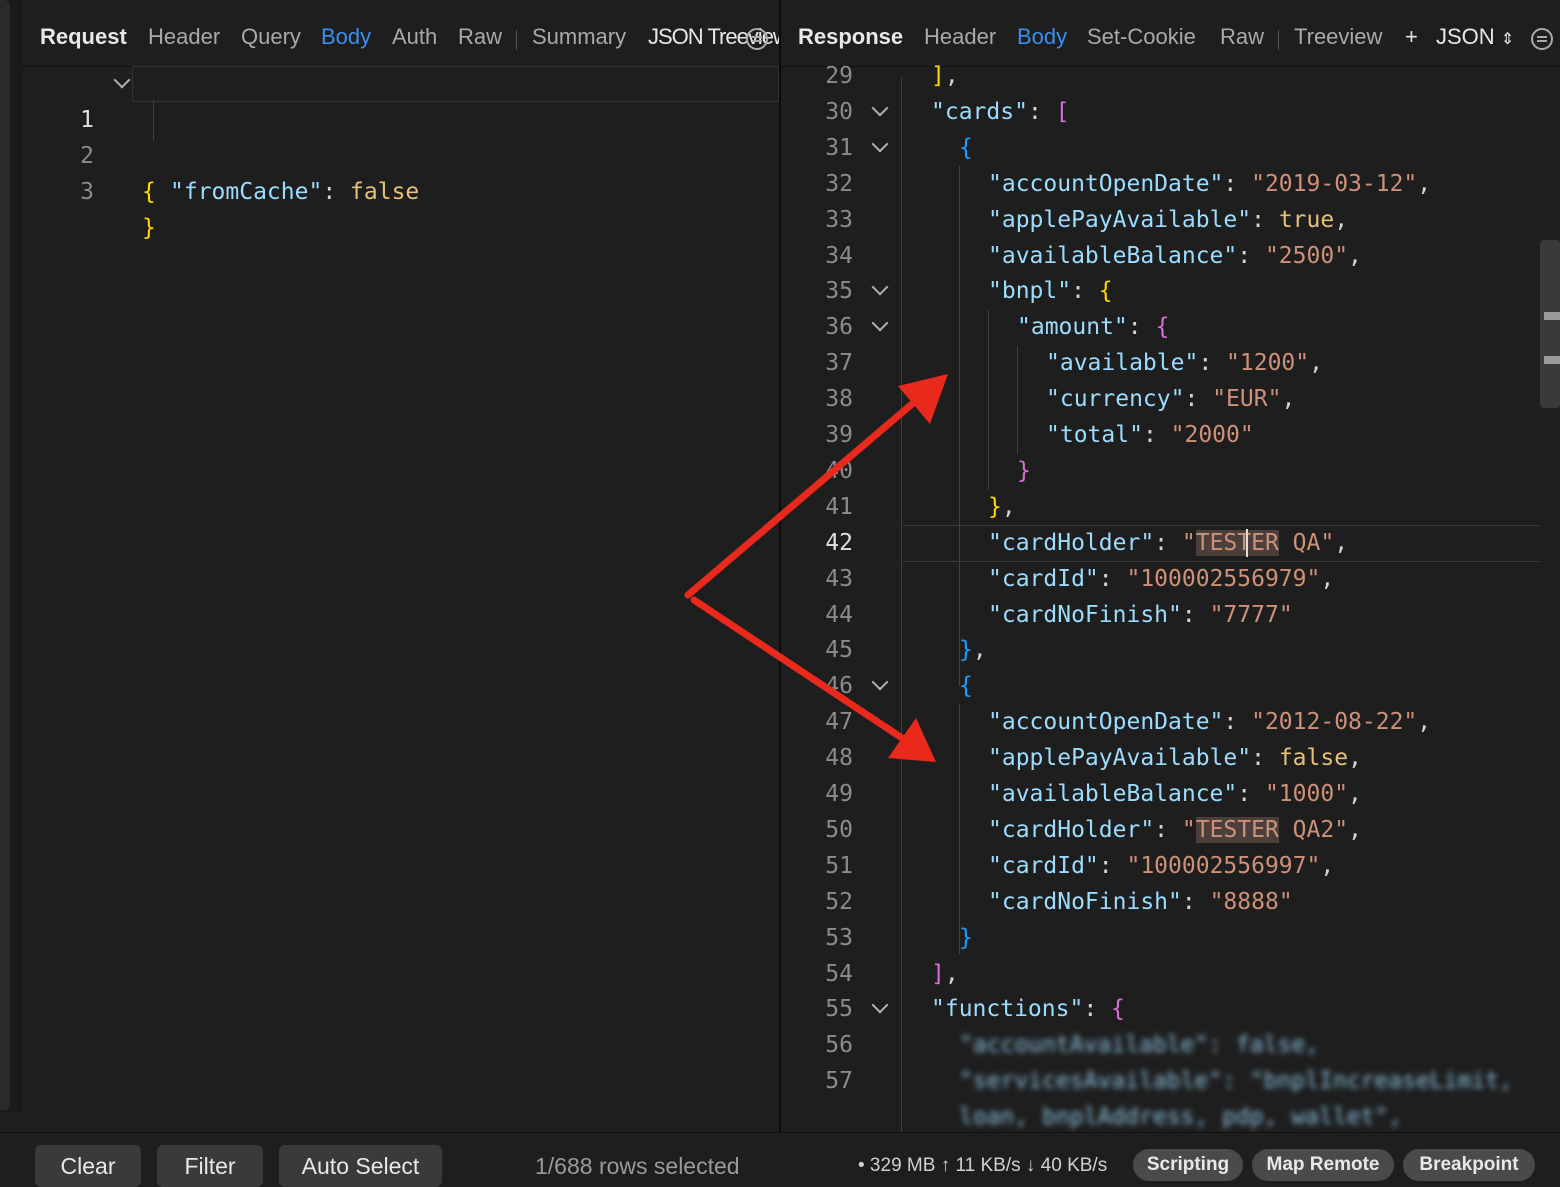 The image size is (1560, 1187). Describe the element at coordinates (149, 228) in the screenshot. I see `json-brace: }` at that location.